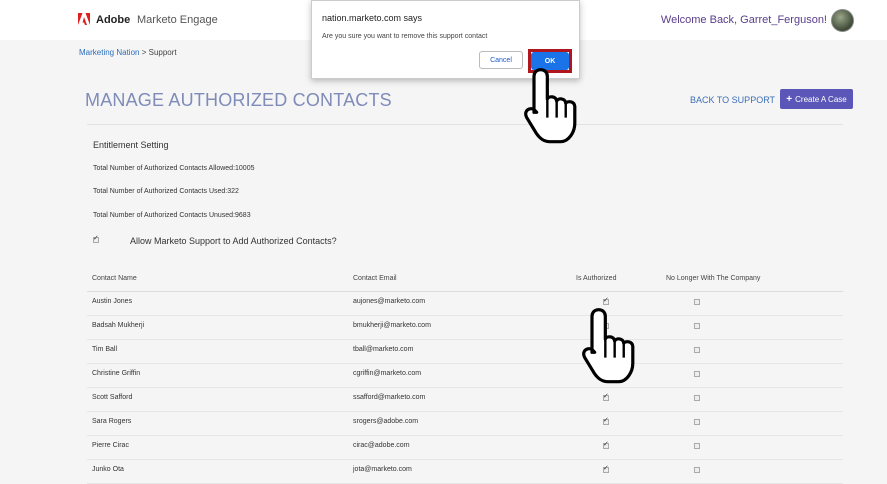 Image resolution: width=887 pixels, height=484 pixels. I want to click on breadcrumb-current: Support, so click(162, 52).